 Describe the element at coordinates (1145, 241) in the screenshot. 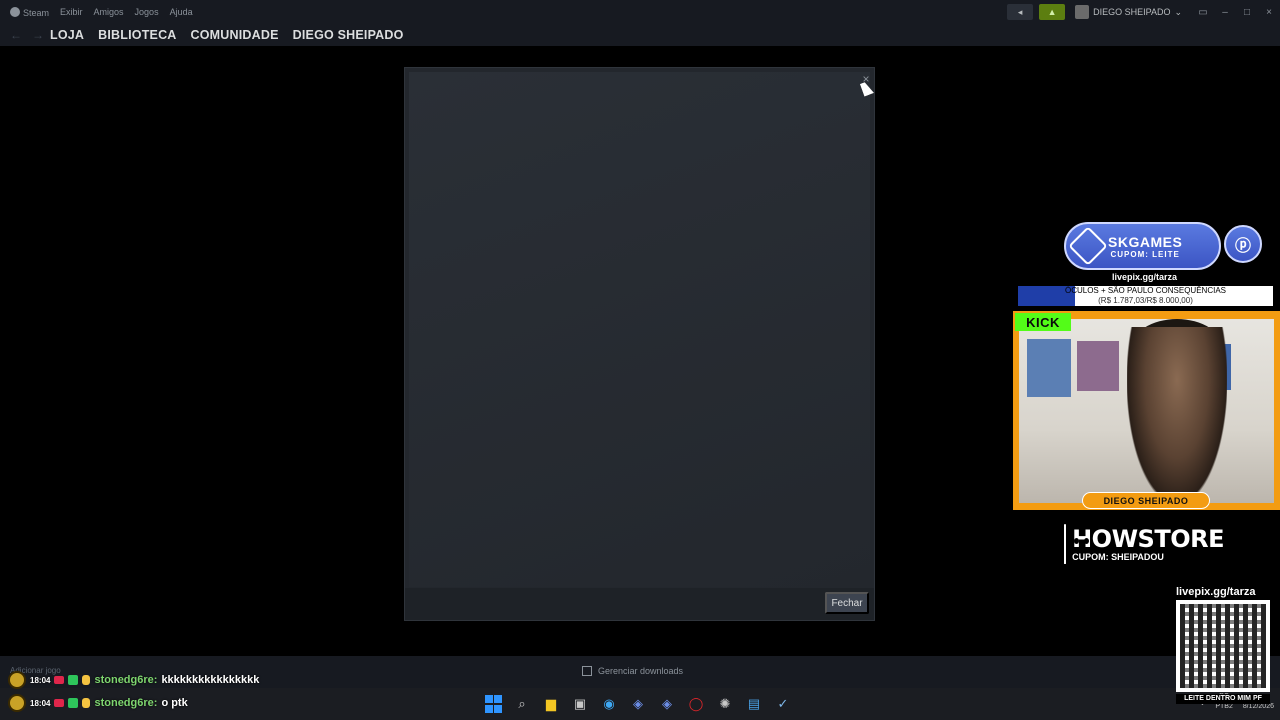

I see `skgames-title: SKGAMES` at that location.